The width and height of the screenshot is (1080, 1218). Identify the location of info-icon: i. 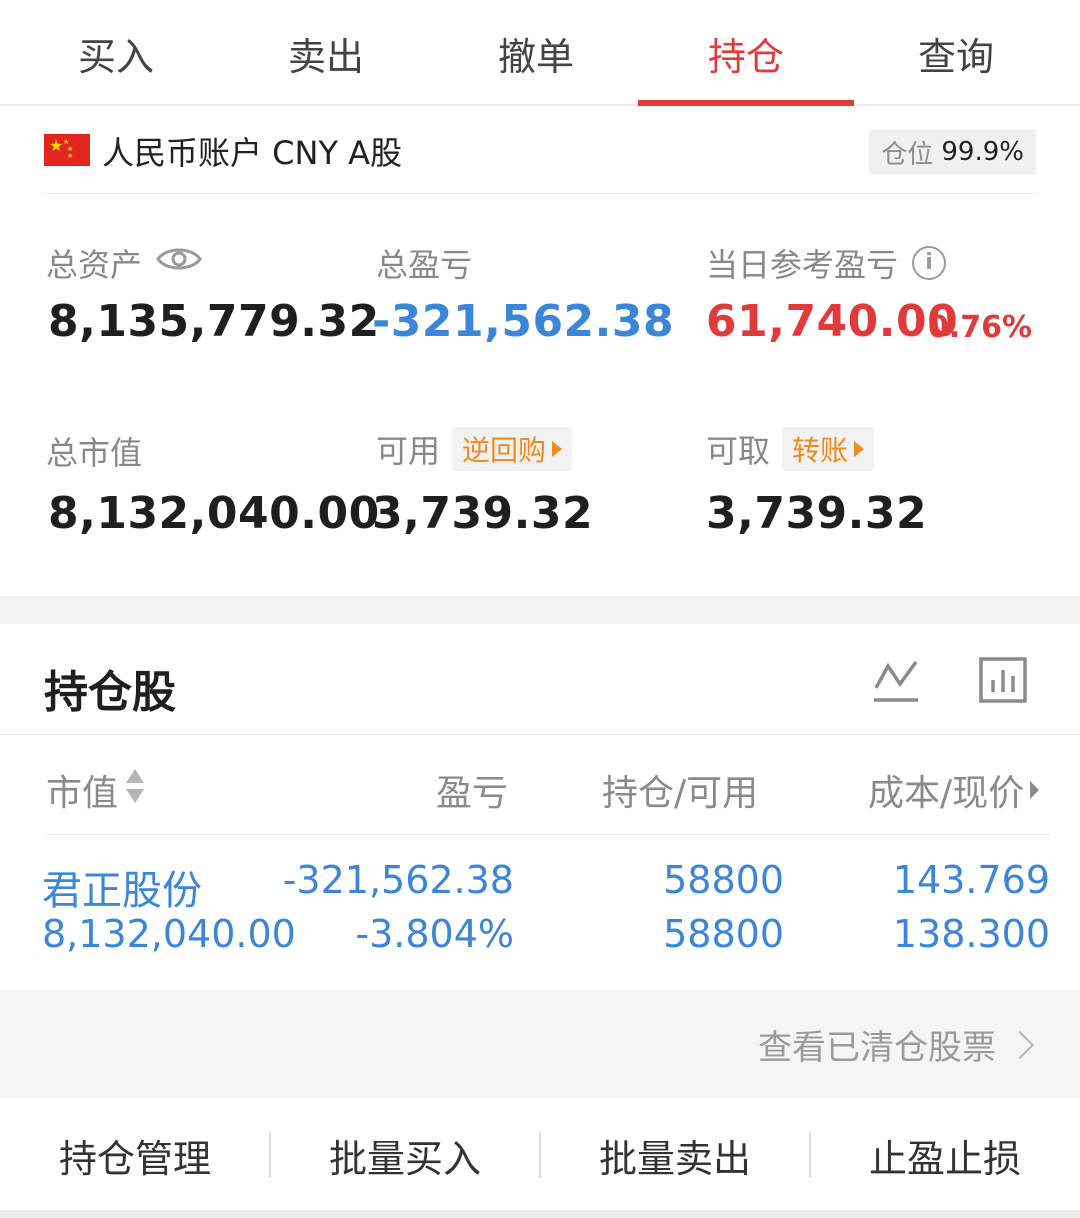
(929, 263).